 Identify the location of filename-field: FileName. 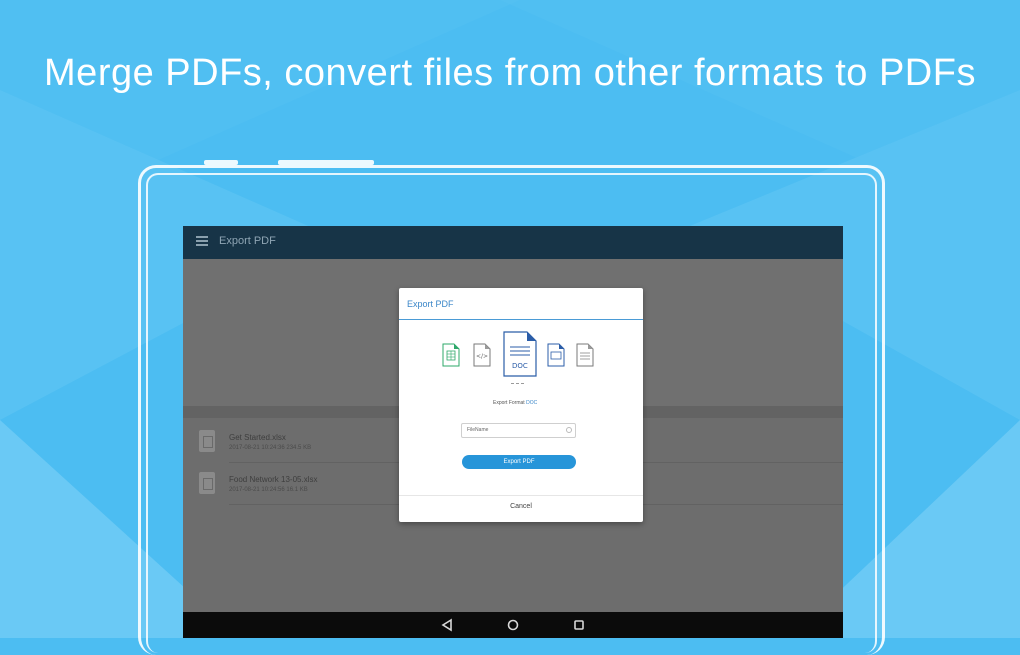
(518, 430).